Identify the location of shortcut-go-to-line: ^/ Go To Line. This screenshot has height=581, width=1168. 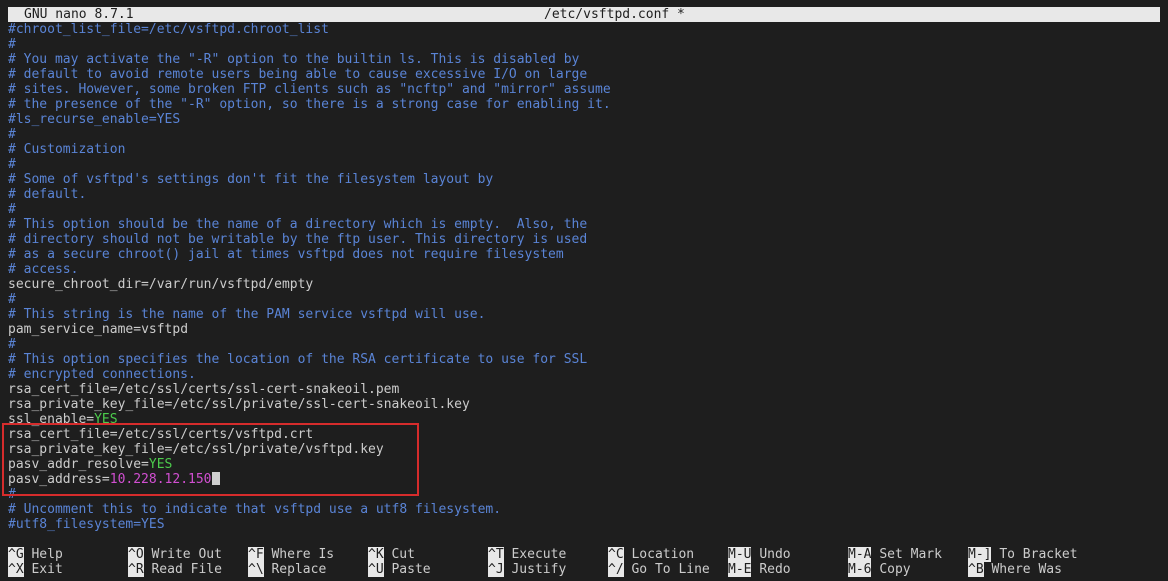
(659, 569).